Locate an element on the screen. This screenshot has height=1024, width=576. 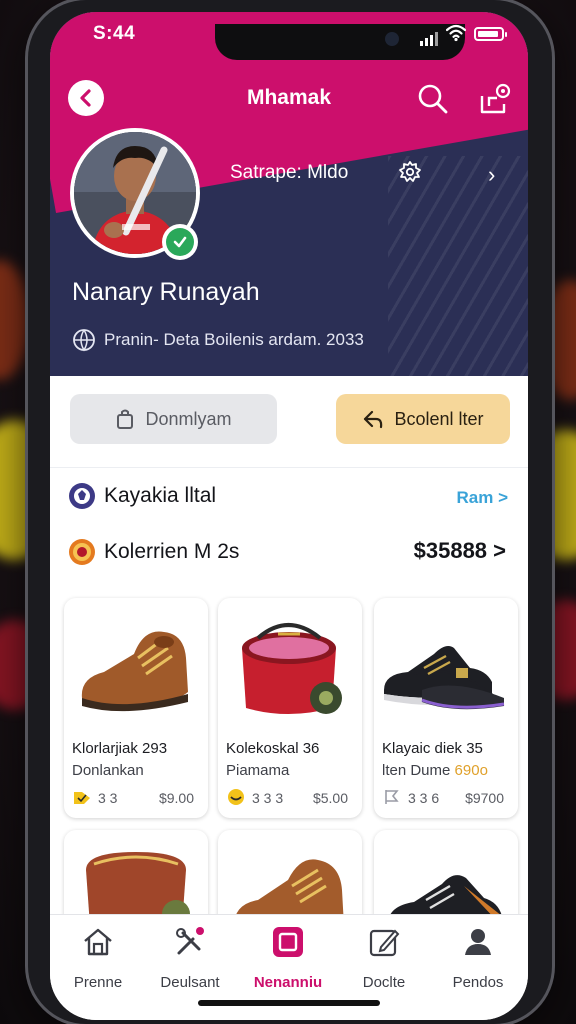
product-sub: lten Dume 690o is located at coordinates (435, 770).